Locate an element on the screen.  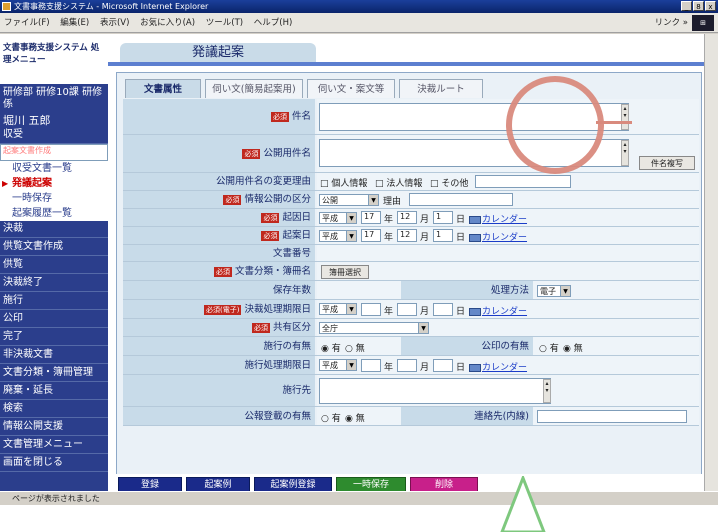
maximize-button: 8 is located at coordinates (698, 6).